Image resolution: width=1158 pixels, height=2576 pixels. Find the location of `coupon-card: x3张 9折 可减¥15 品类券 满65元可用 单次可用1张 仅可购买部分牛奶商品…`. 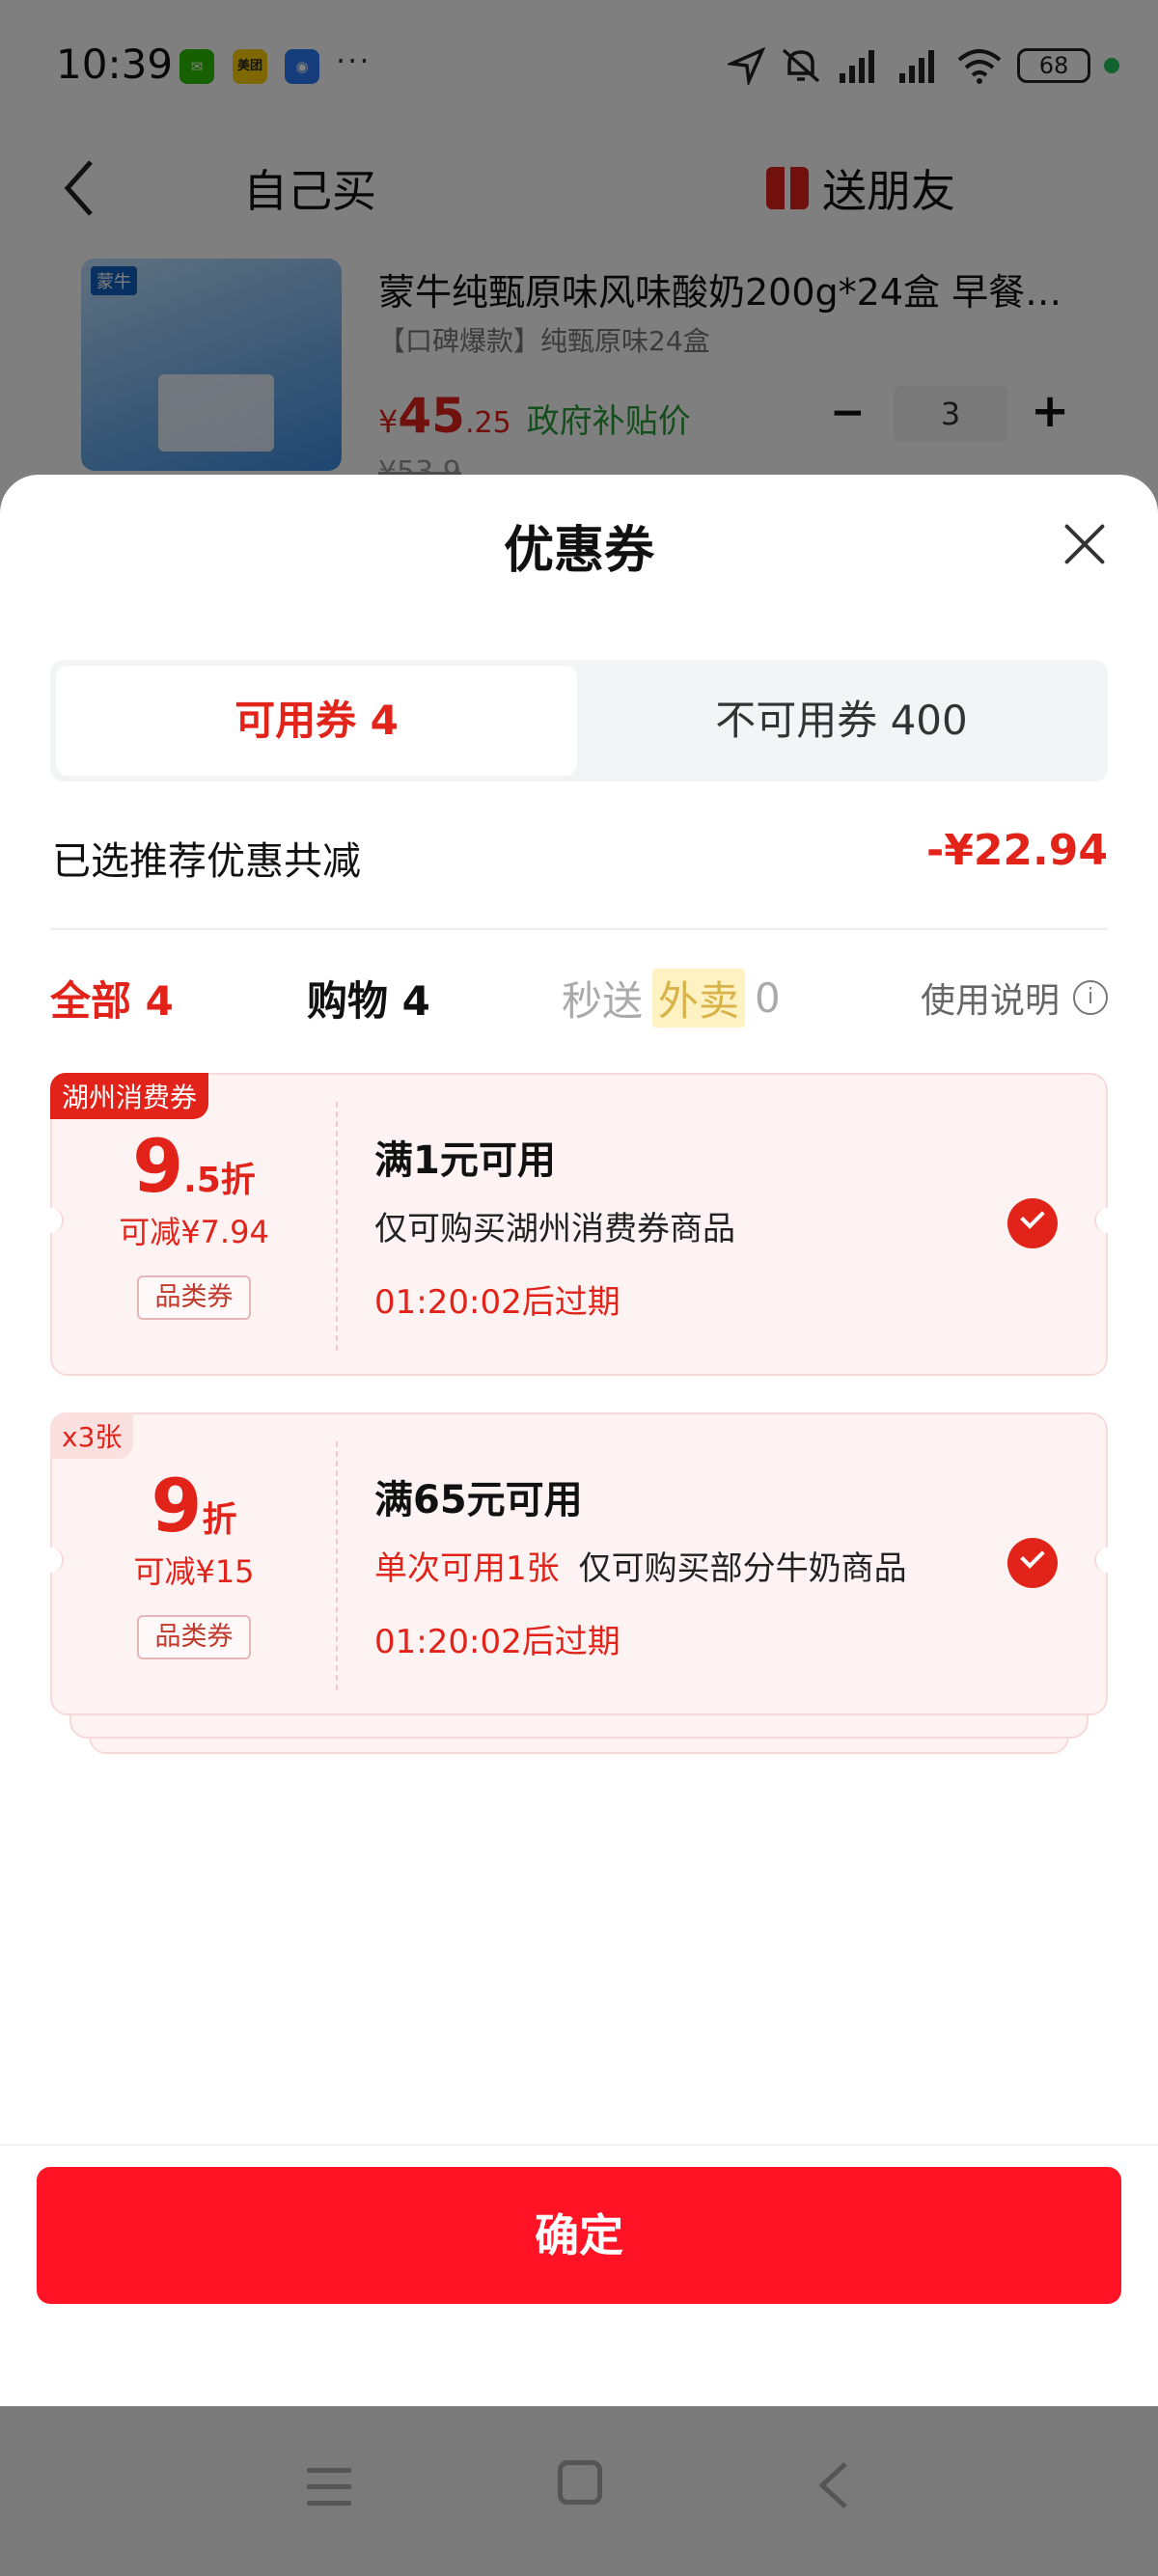

coupon-card: x3张 9折 可减¥15 品类券 满65元可用 单次可用1张 仅可购买部分牛奶商品… is located at coordinates (579, 1564).